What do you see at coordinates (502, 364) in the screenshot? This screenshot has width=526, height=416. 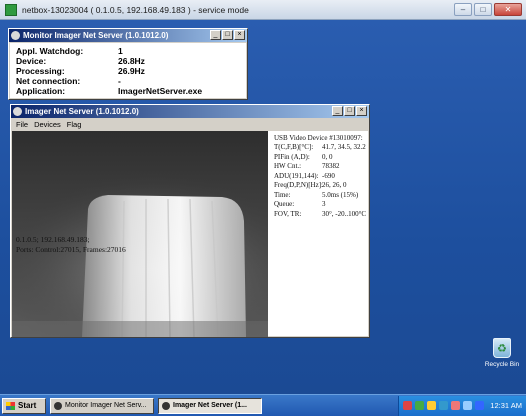 I see `recycle-bin-label: Recycle Bin` at bounding box center [502, 364].